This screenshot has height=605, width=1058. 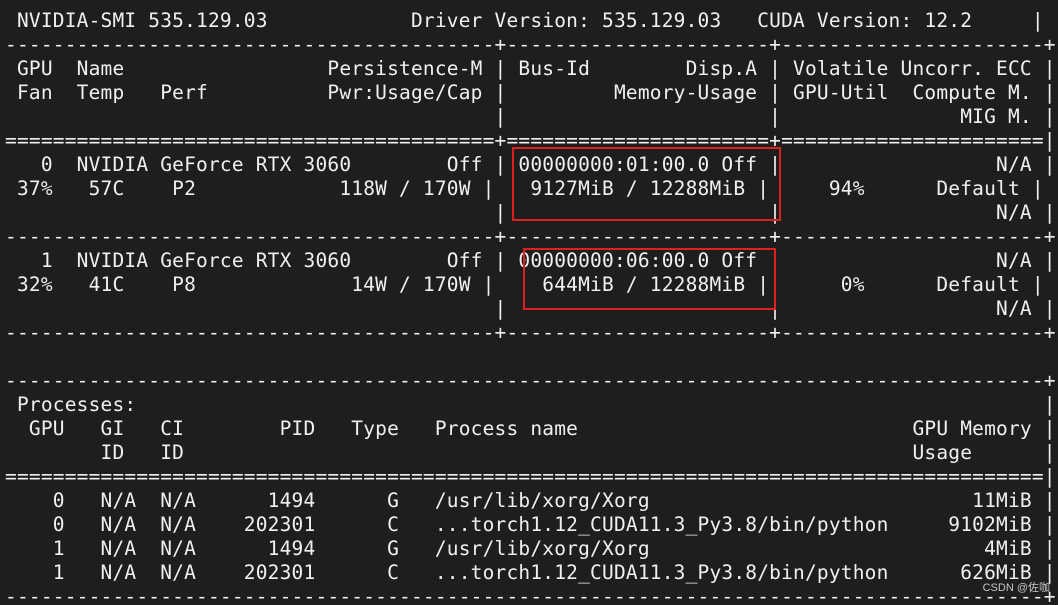 What do you see at coordinates (530, 452) in the screenshot?
I see `process-header-line: ID ID Usage |` at bounding box center [530, 452].